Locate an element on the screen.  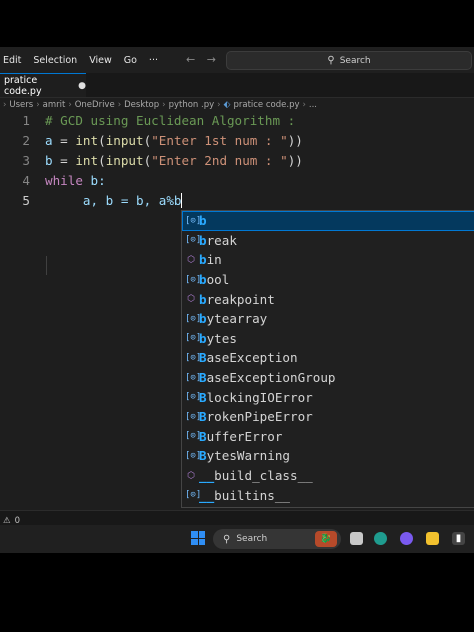
suggestion-label: aseException is located at coordinates (252, 358).